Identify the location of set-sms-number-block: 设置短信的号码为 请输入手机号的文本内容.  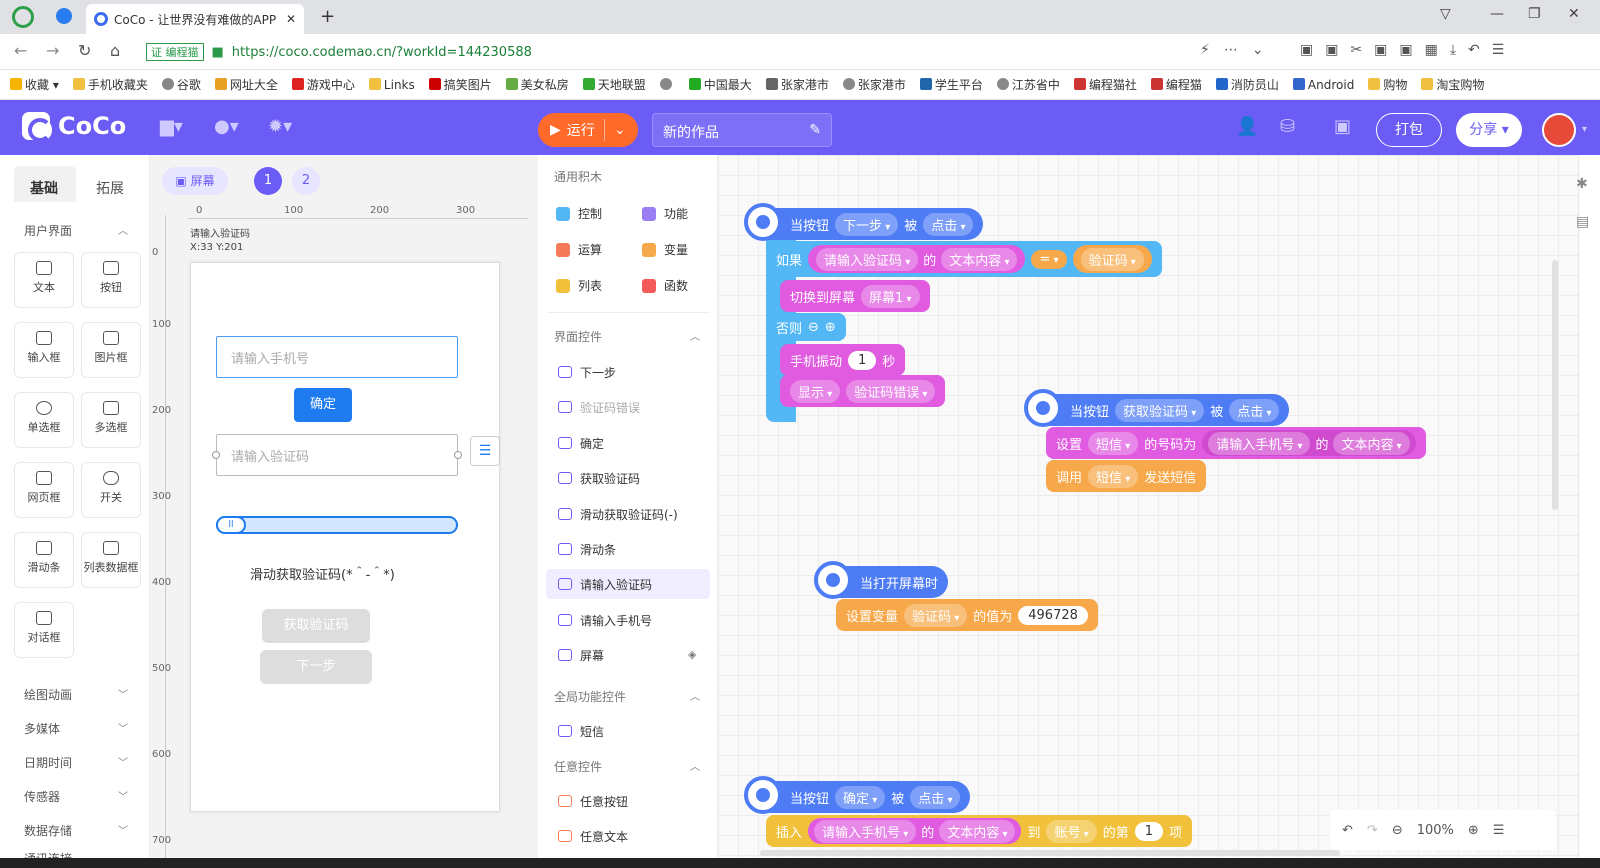
(1236, 443).